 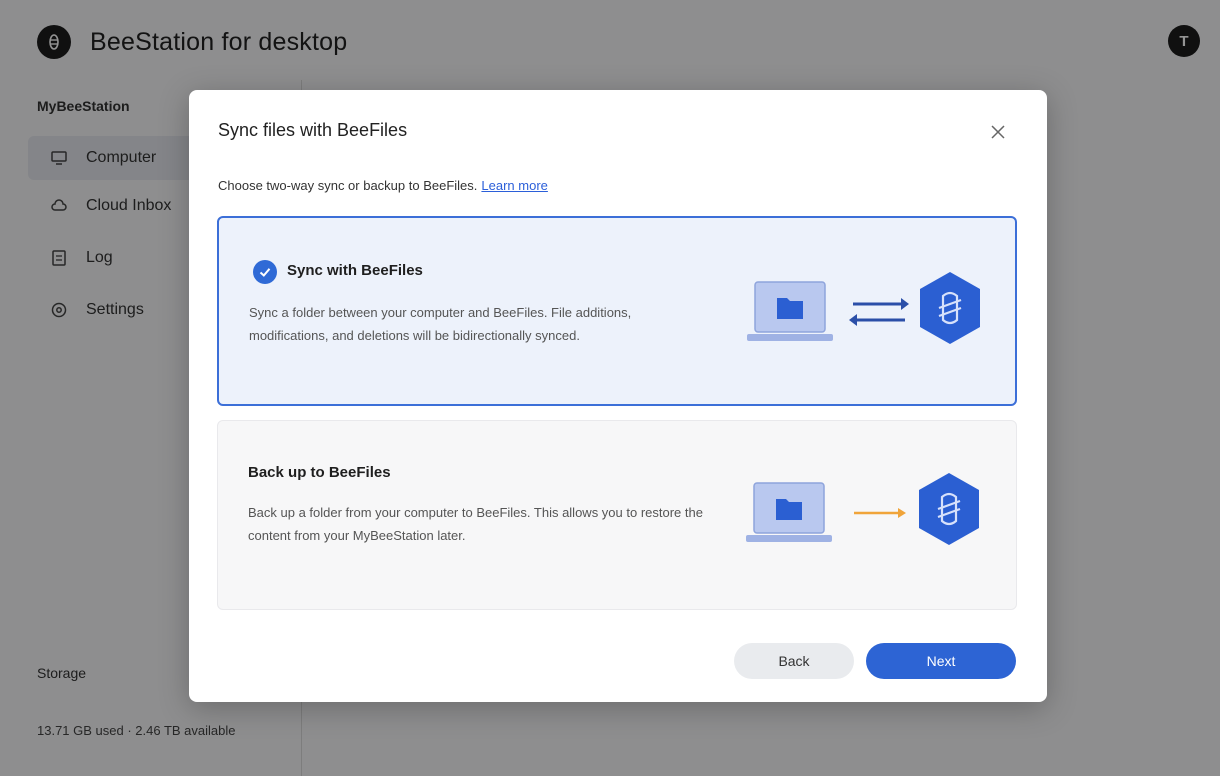 What do you see at coordinates (313, 130) in the screenshot?
I see `dialog-title: Sync files with BeeFiles` at bounding box center [313, 130].